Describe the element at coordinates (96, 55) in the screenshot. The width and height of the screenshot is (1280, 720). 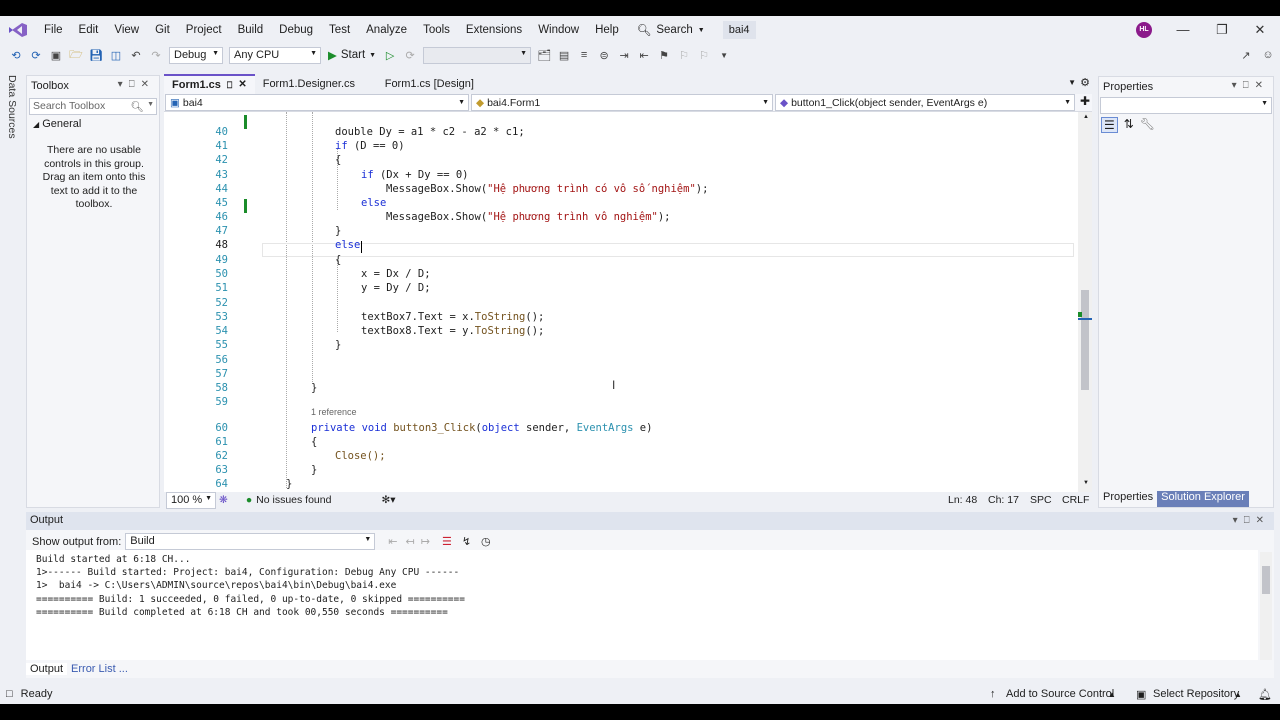
I see `save-icon: 💾︎` at that location.